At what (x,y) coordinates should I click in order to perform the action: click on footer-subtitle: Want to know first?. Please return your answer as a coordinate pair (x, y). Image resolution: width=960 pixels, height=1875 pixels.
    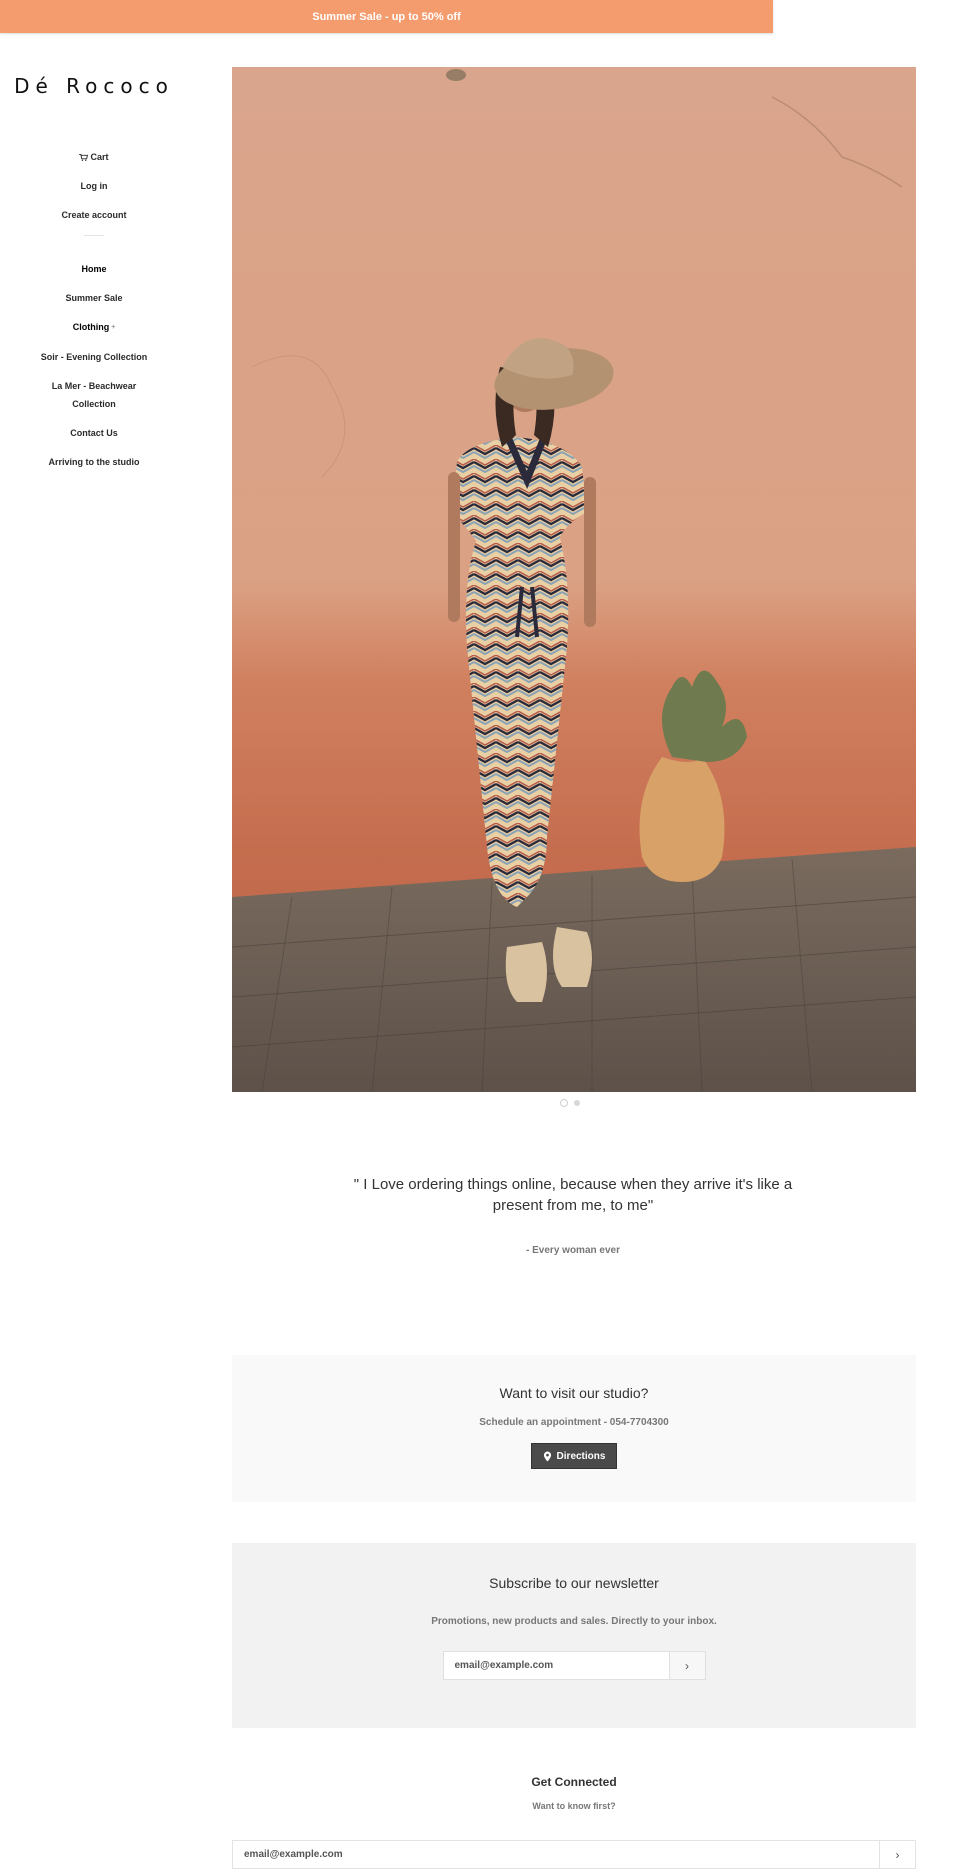
    Looking at the image, I should click on (574, 1806).